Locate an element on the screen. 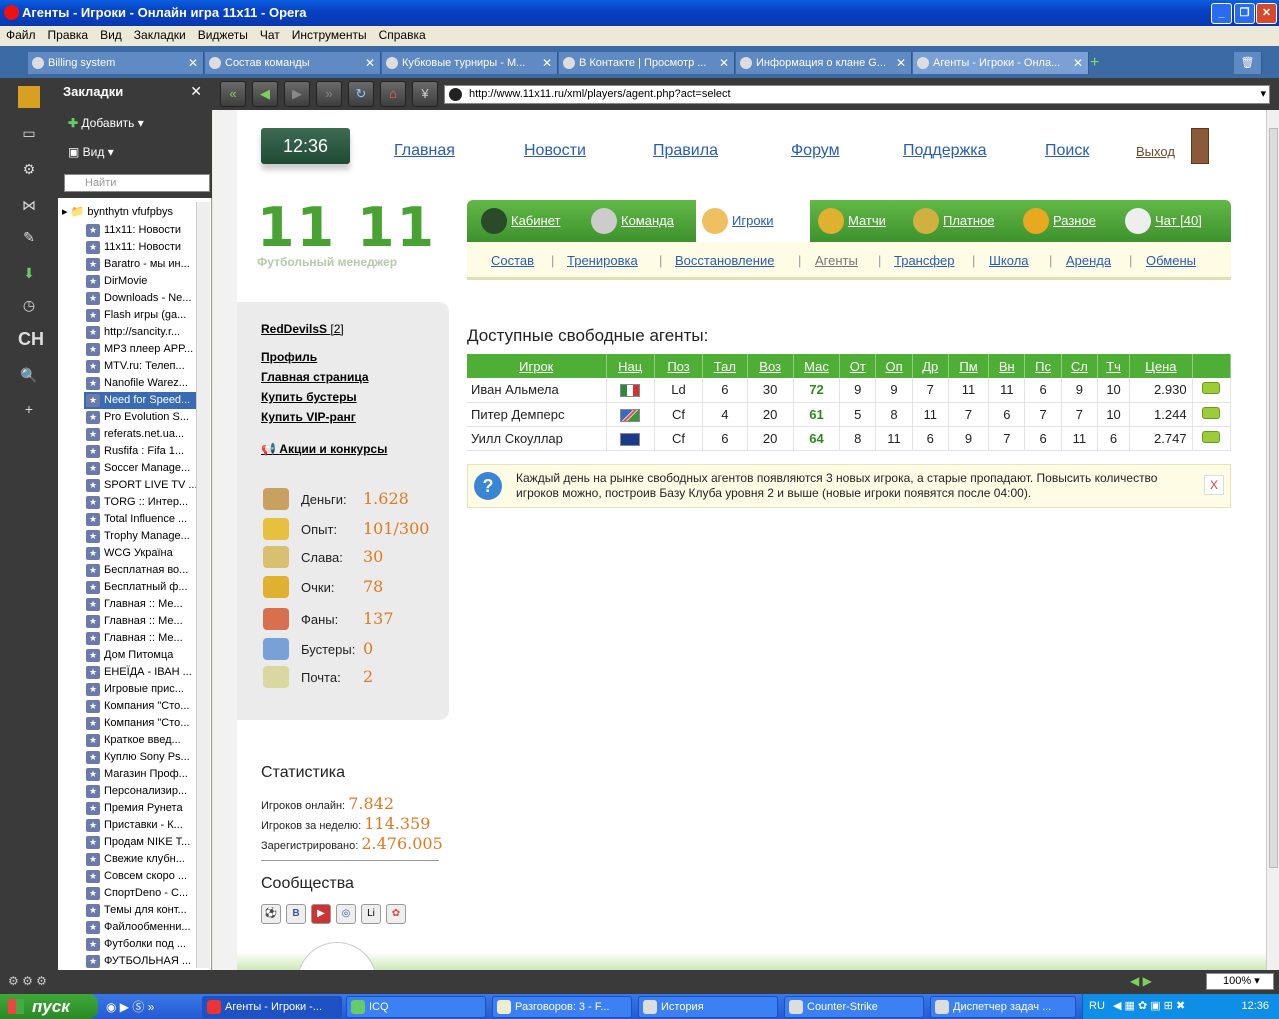 The image size is (1279, 1019). bookmarks-panel-icon: ▭ is located at coordinates (29, 133).